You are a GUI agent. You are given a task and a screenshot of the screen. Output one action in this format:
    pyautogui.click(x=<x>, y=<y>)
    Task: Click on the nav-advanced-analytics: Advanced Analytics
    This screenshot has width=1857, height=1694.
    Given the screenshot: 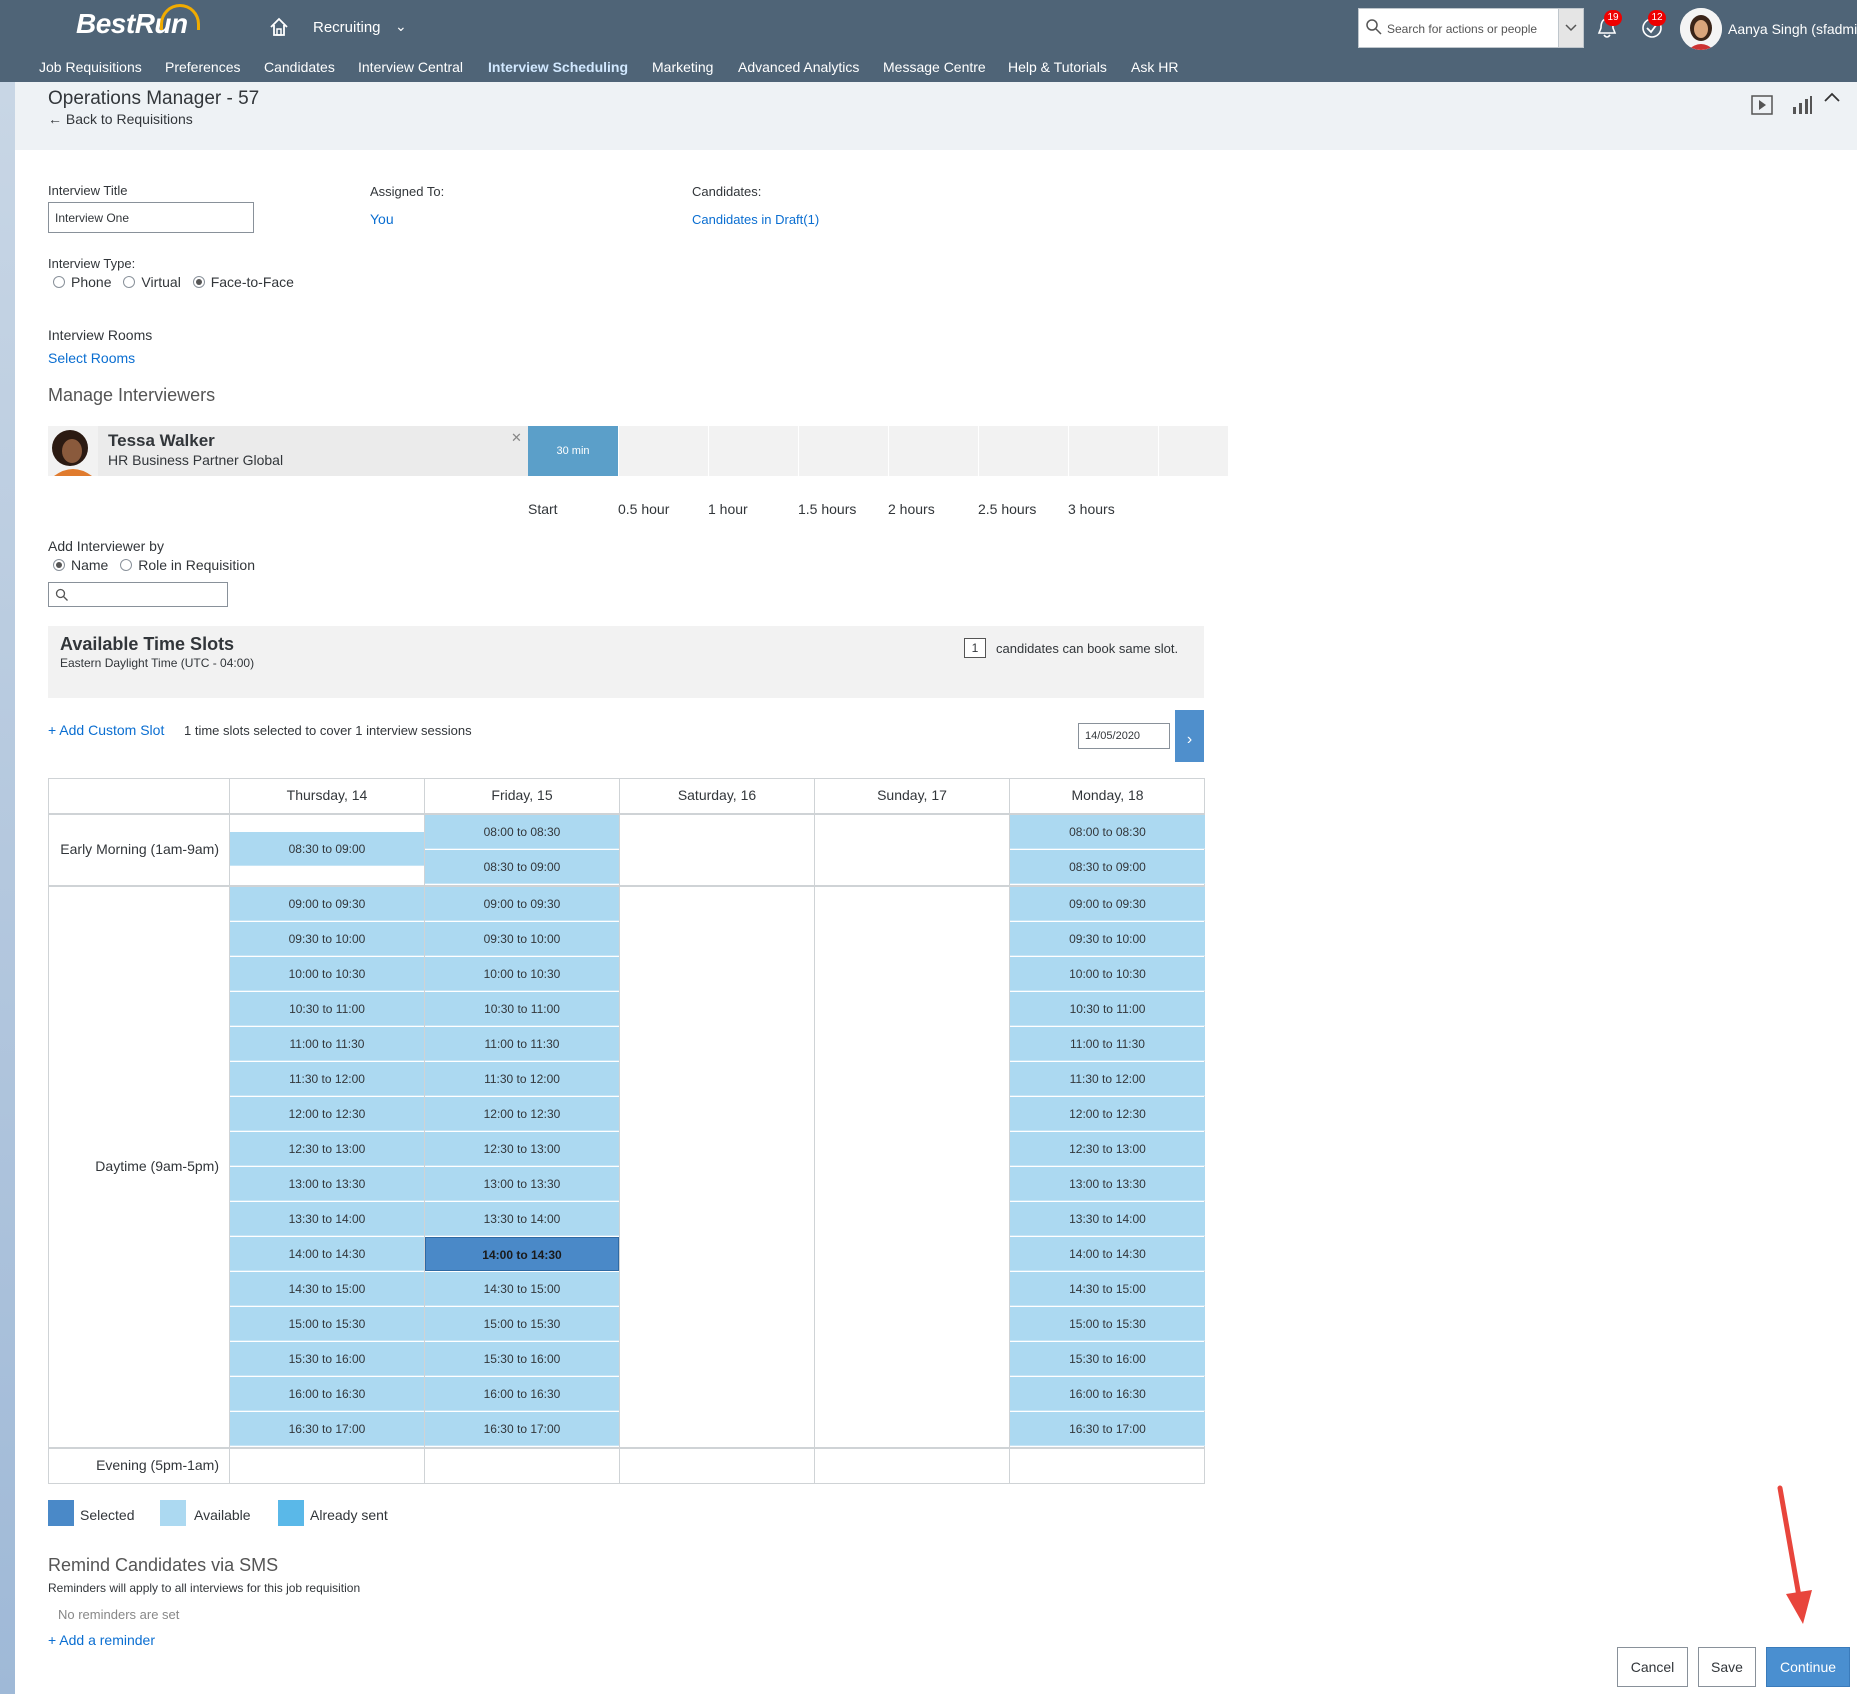 What is the action you would take?
    pyautogui.click(x=798, y=67)
    